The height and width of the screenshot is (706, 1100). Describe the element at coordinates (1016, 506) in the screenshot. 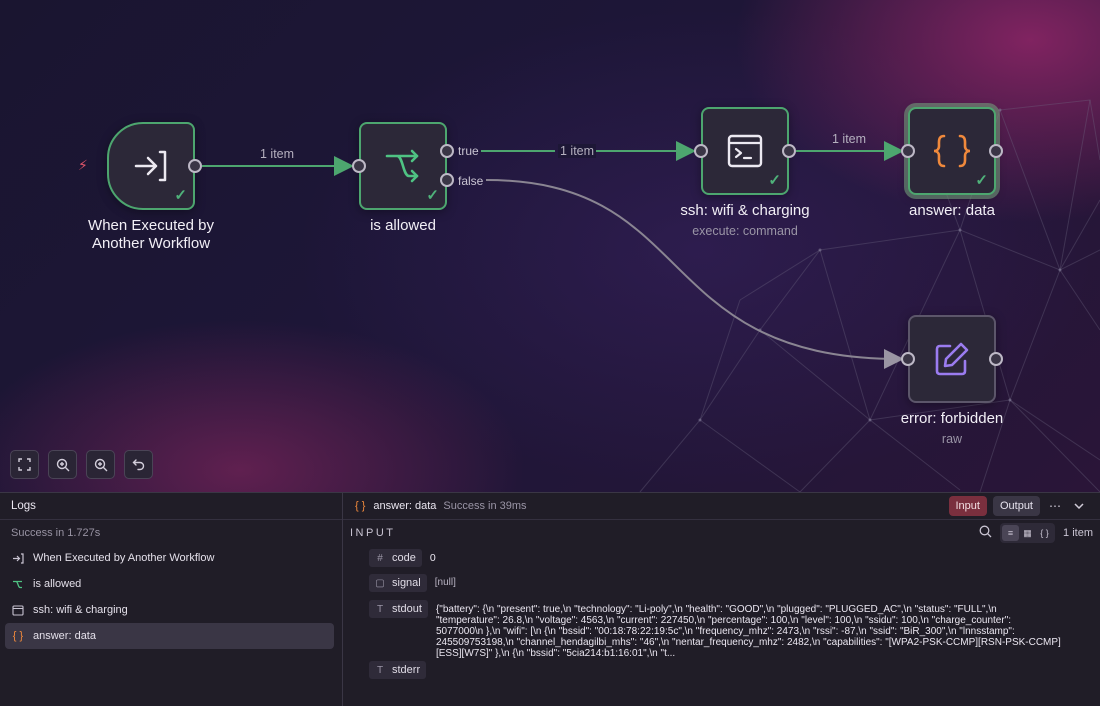

I see `output-tab-button: Output` at that location.